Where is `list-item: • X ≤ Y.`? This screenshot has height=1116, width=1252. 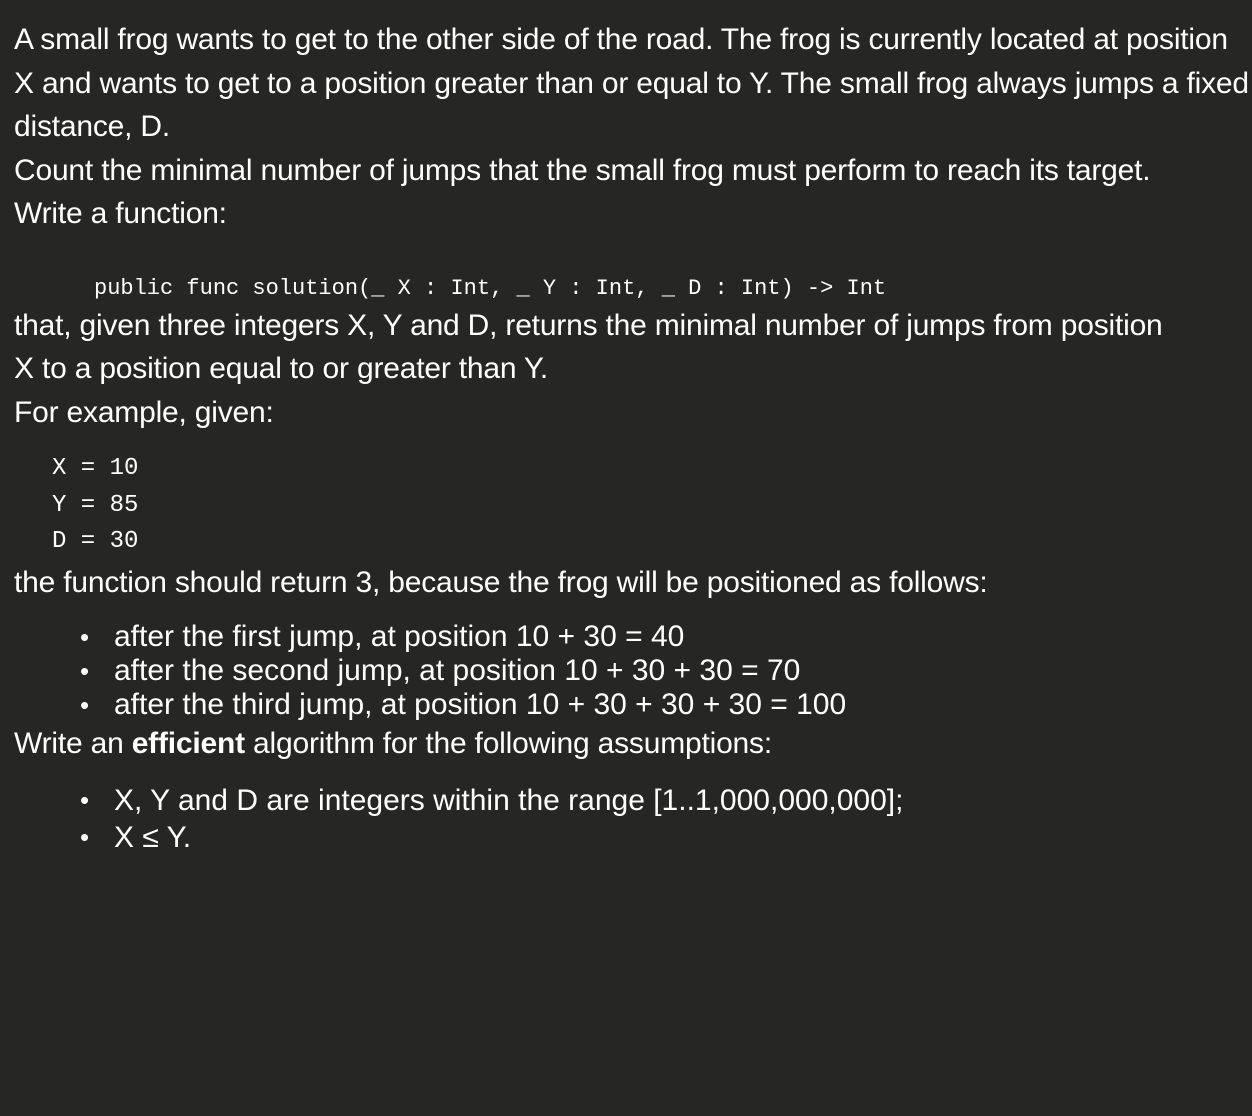 list-item: • X ≤ Y. is located at coordinates (666, 837).